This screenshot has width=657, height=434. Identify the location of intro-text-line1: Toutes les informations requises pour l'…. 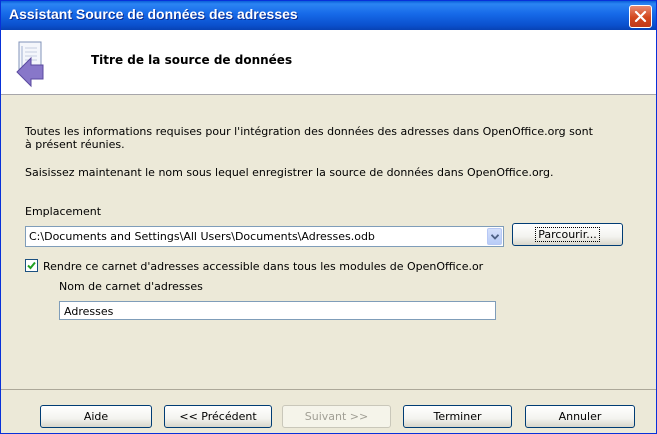
(309, 131).